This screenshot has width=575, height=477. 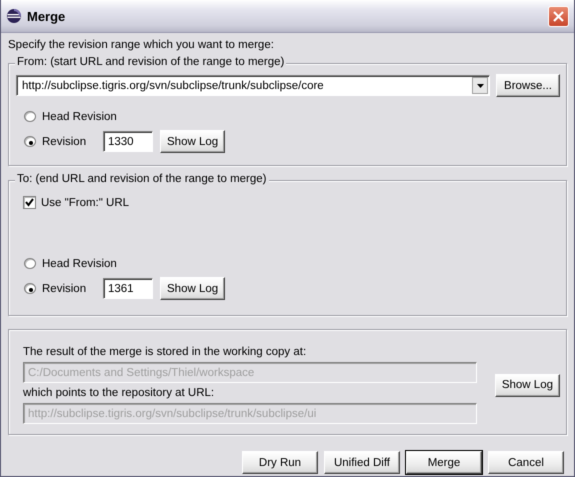 What do you see at coordinates (29, 202) in the screenshot?
I see `checkbox` at bounding box center [29, 202].